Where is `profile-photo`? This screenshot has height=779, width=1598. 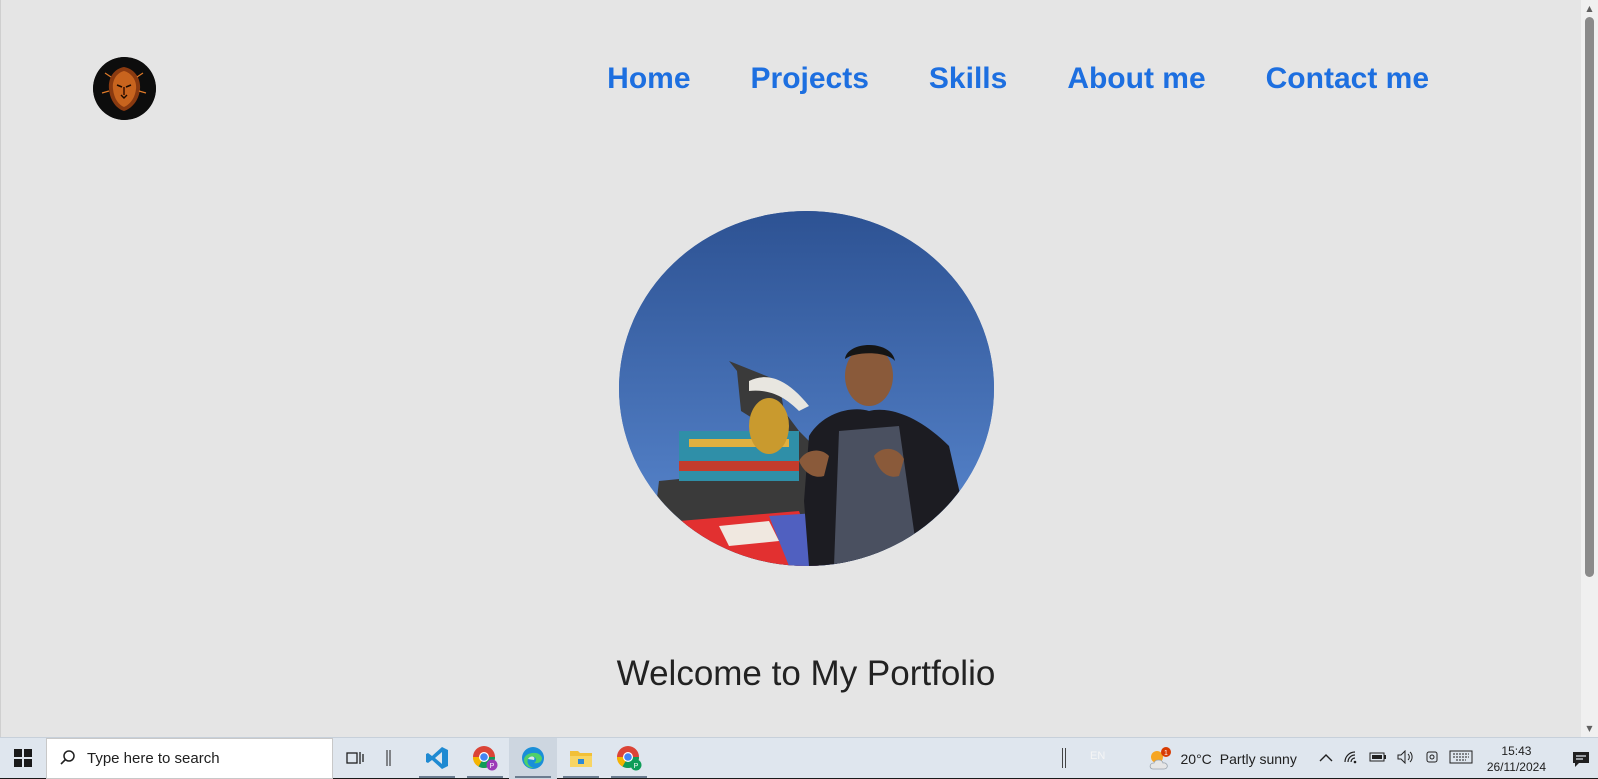
profile-photo is located at coordinates (806, 388).